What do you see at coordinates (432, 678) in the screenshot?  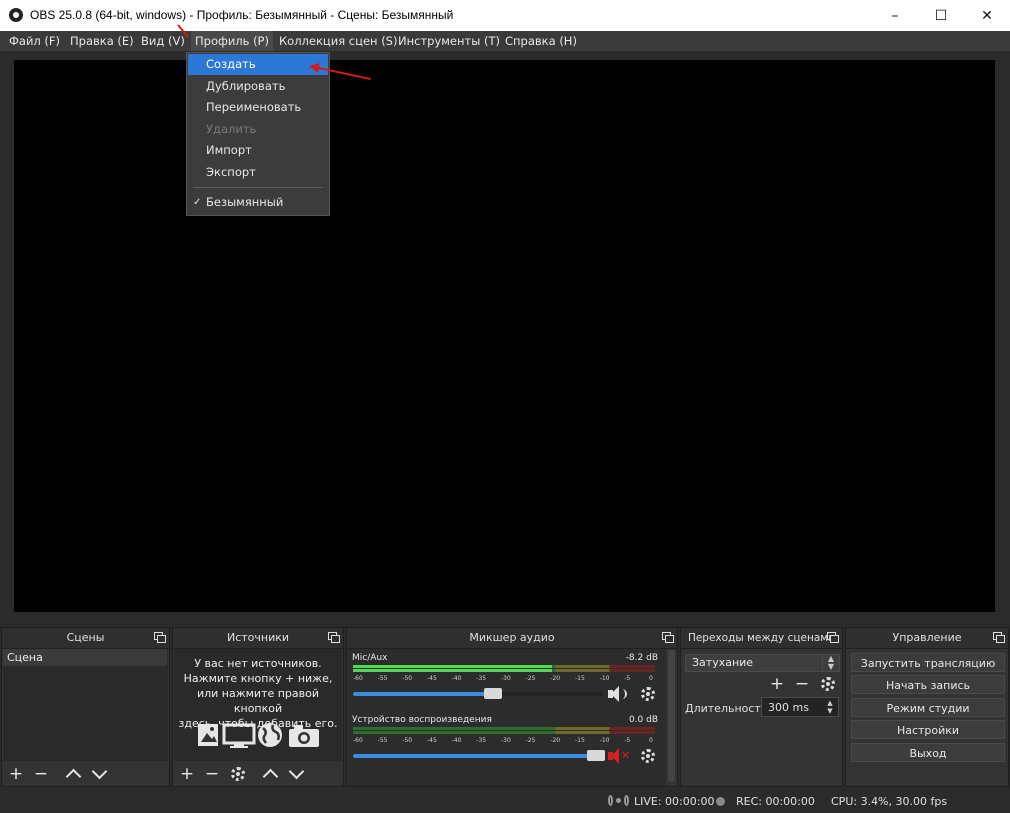 I see `scale-label: -45` at bounding box center [432, 678].